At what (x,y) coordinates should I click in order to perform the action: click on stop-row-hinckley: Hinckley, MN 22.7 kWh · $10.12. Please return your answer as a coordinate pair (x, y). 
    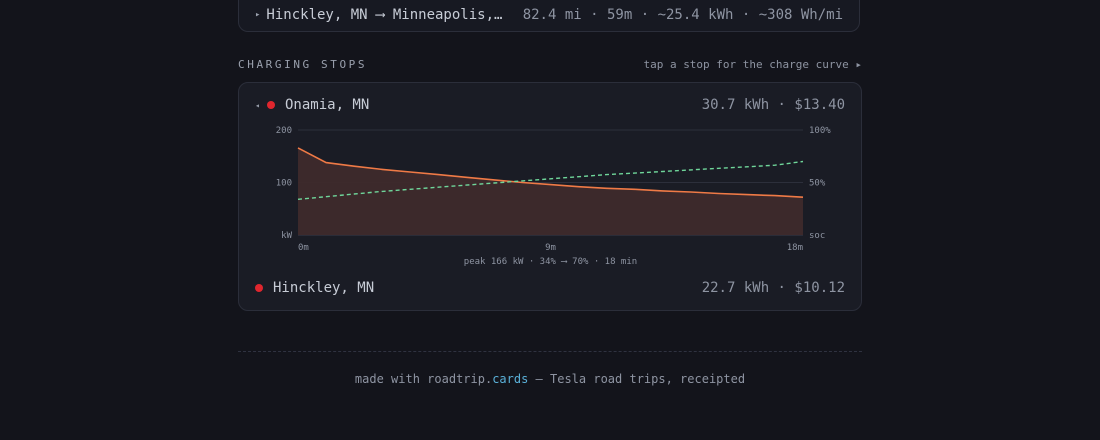
    Looking at the image, I should click on (550, 288).